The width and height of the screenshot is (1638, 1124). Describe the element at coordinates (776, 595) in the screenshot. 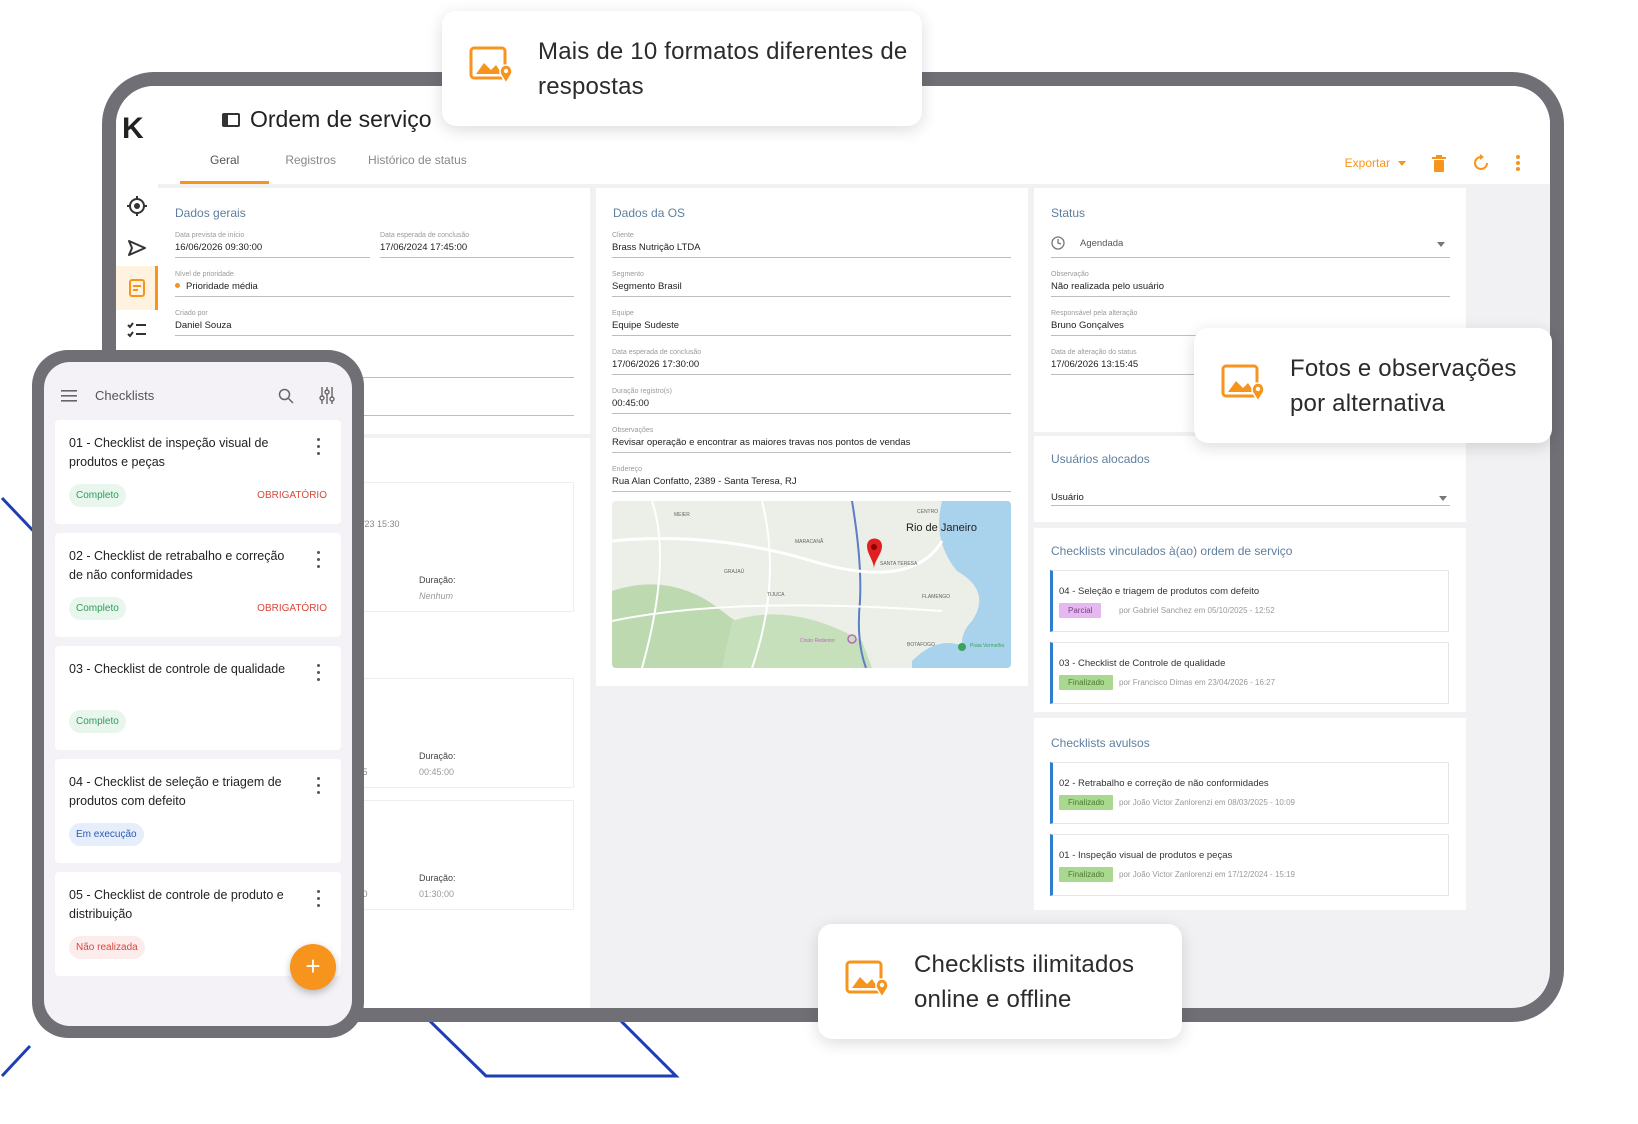

I see `map-label-tijuca: TIJUCA` at that location.